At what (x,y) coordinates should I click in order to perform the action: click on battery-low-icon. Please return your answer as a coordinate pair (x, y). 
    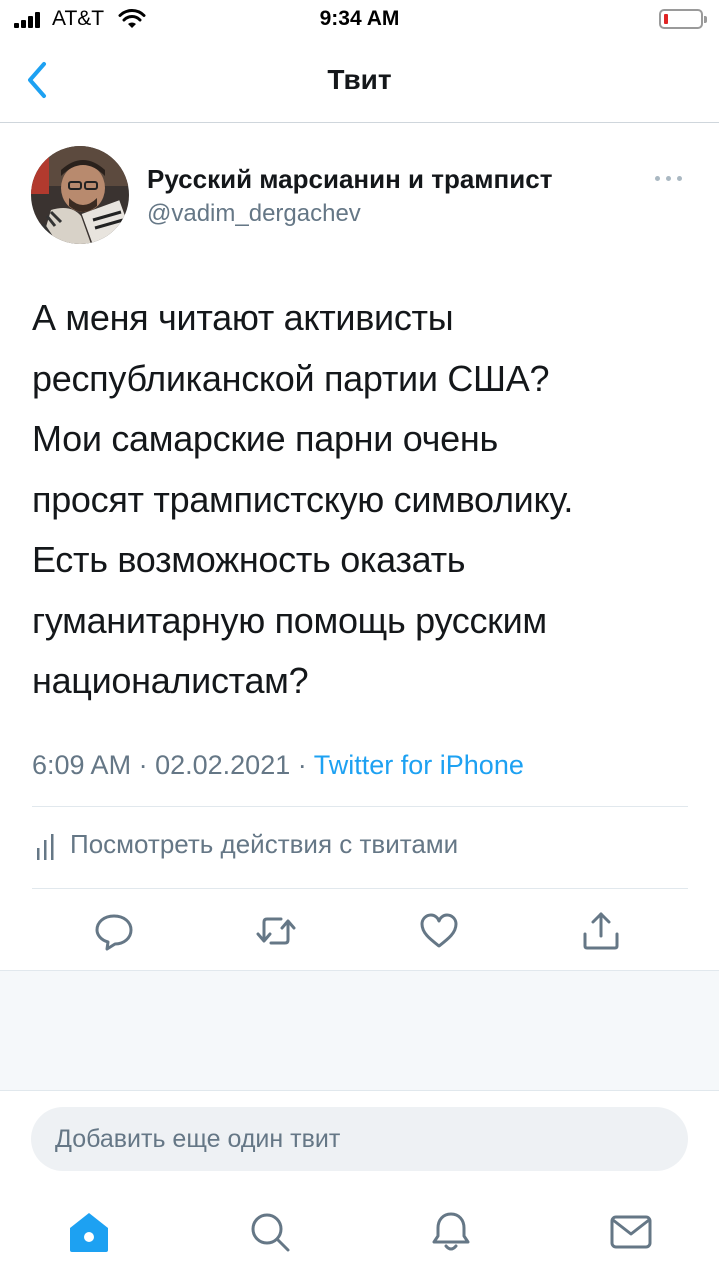
    Looking at the image, I should click on (683, 19).